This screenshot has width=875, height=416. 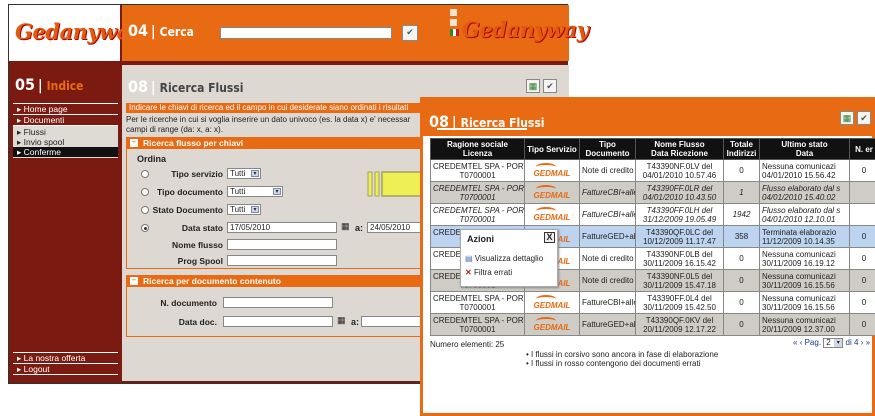 What do you see at coordinates (679, 170) in the screenshot?
I see `cell-nome: T43390NF.0LV del 04/01/2010 10.57.46` at bounding box center [679, 170].